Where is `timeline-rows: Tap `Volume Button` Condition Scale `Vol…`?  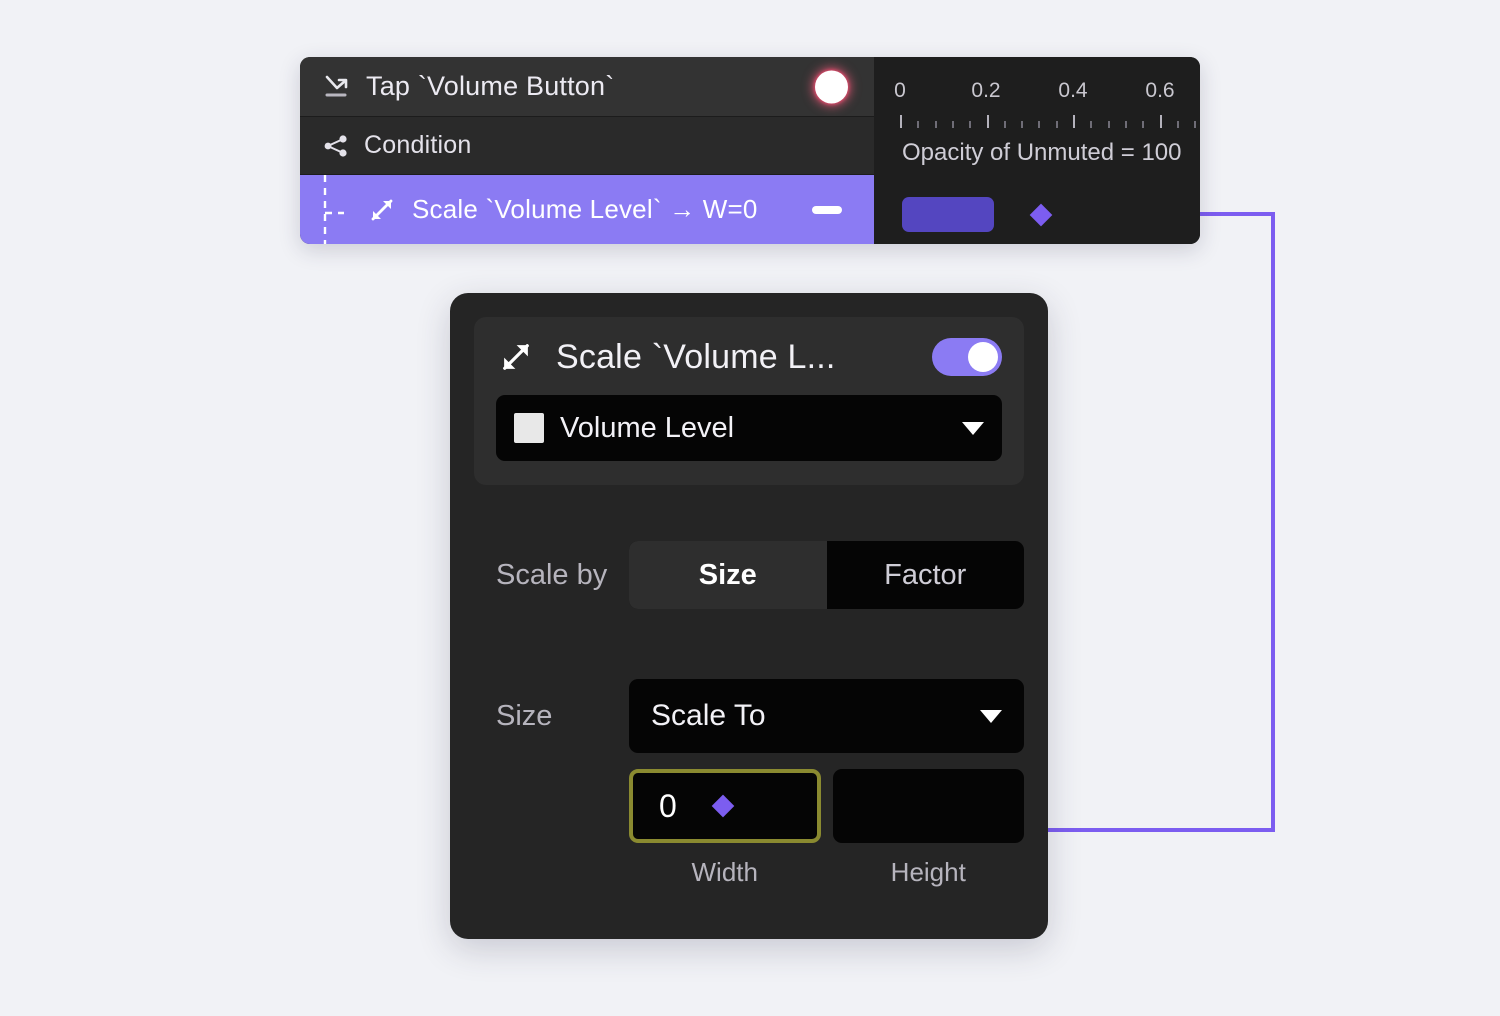
timeline-rows: Tap `Volume Button` Condition Scale `Vol… is located at coordinates (587, 150).